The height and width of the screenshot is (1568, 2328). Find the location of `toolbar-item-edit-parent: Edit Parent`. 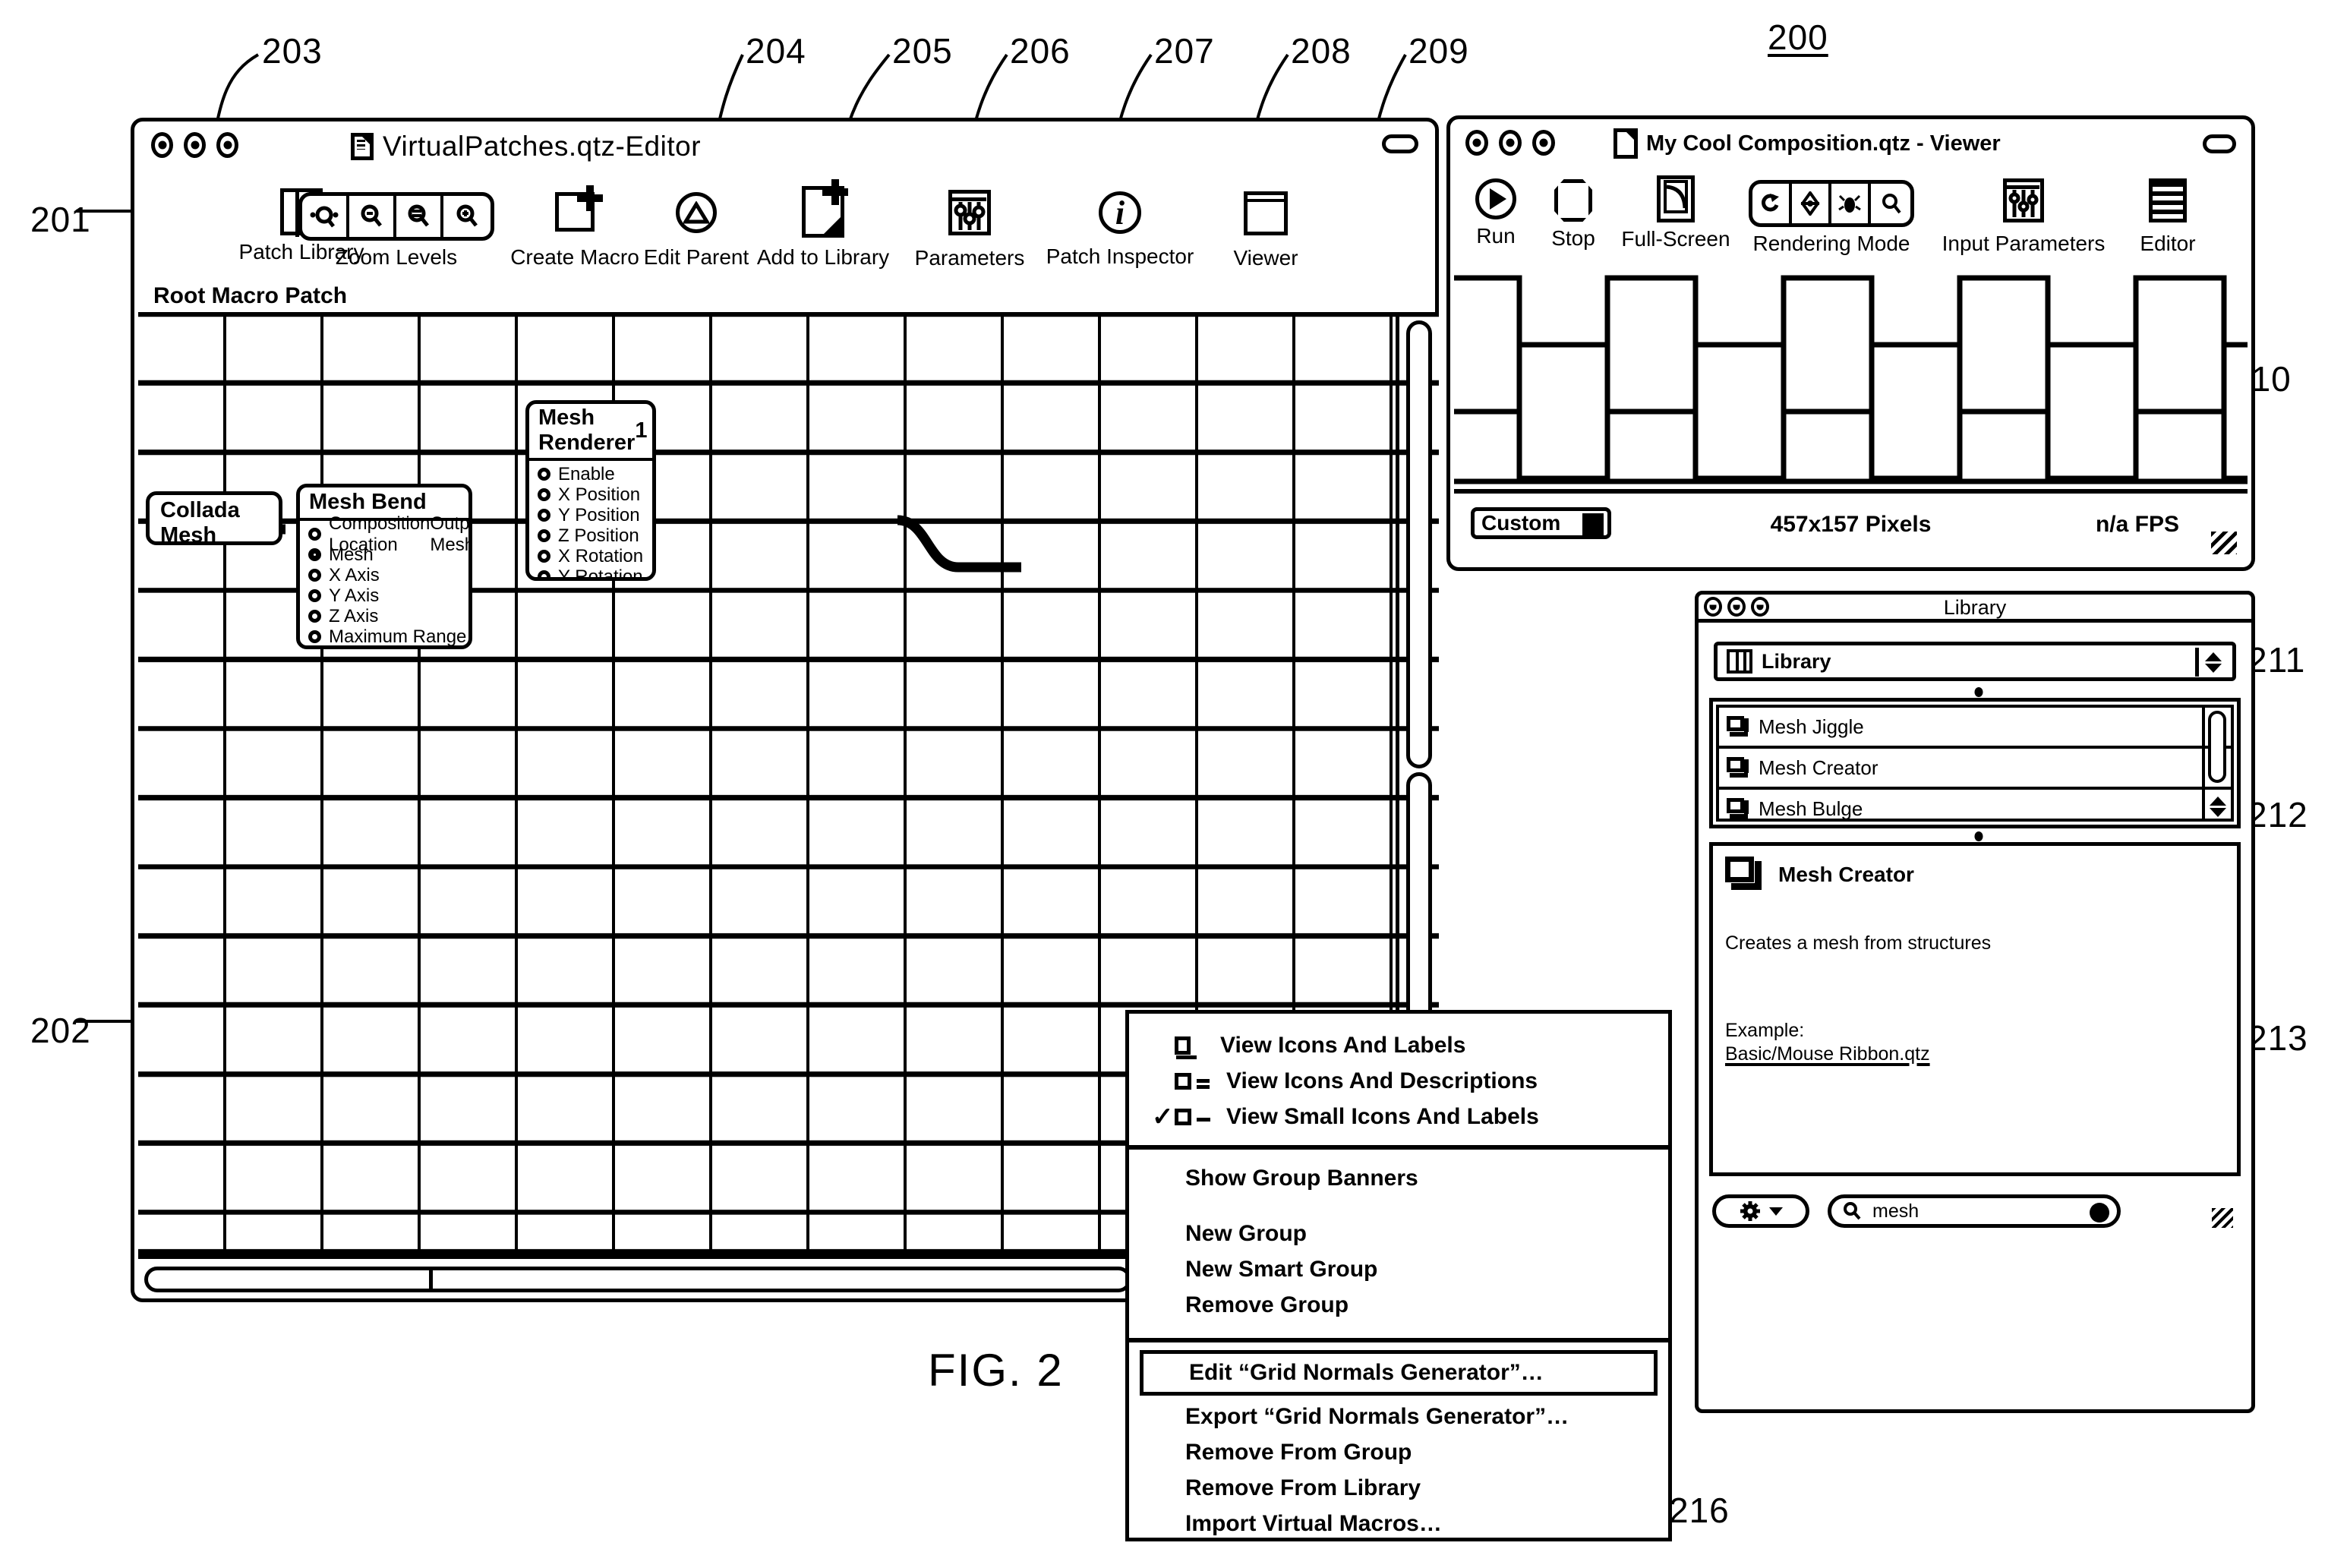

toolbar-item-edit-parent: Edit Parent is located at coordinates (696, 231).